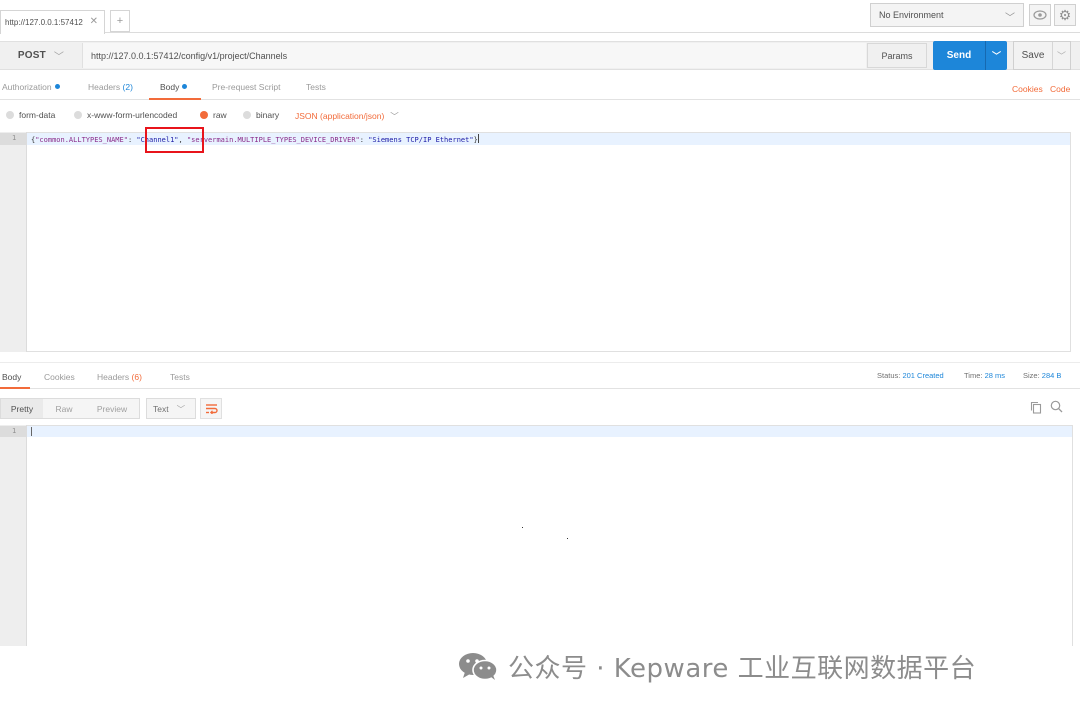  I want to click on radio-form-data-label: form-data, so click(37, 115).